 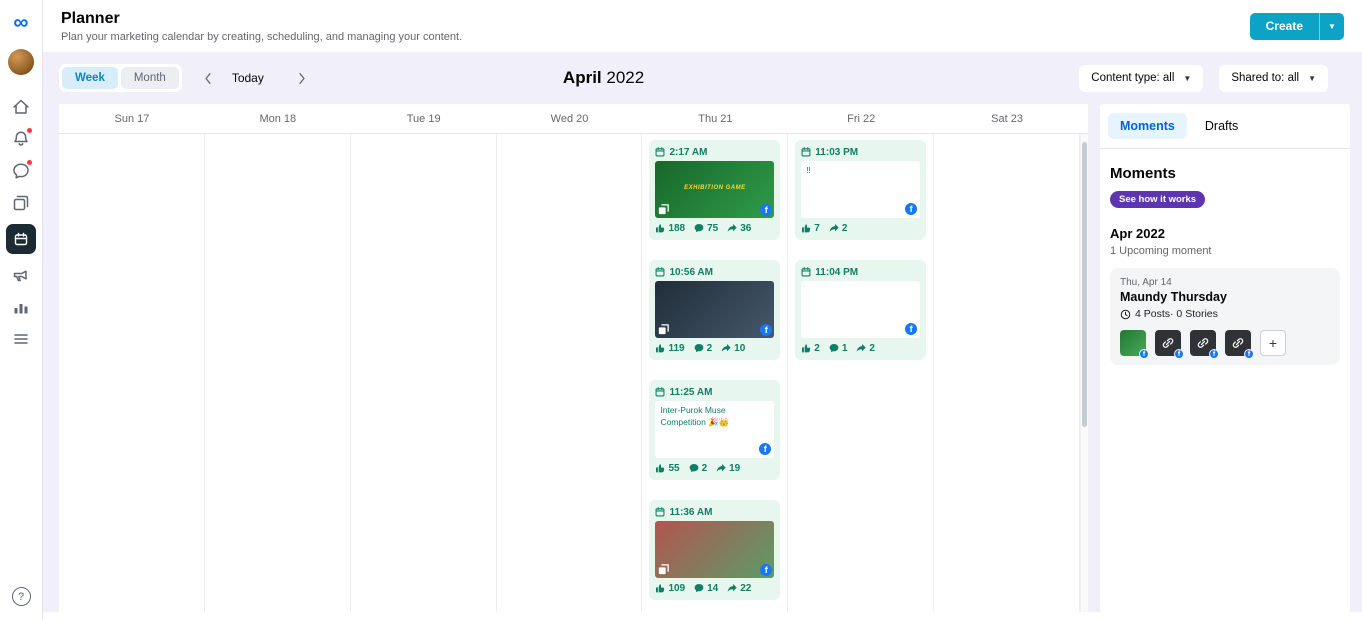 What do you see at coordinates (21, 62) in the screenshot?
I see `profile-avatar` at bounding box center [21, 62].